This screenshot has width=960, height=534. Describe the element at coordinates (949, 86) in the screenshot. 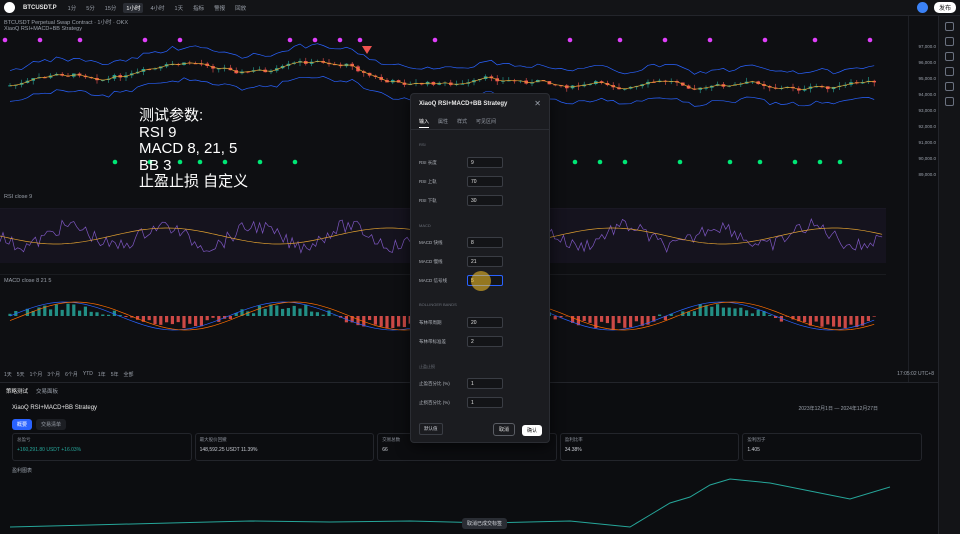

I see `calendar-icon` at that location.